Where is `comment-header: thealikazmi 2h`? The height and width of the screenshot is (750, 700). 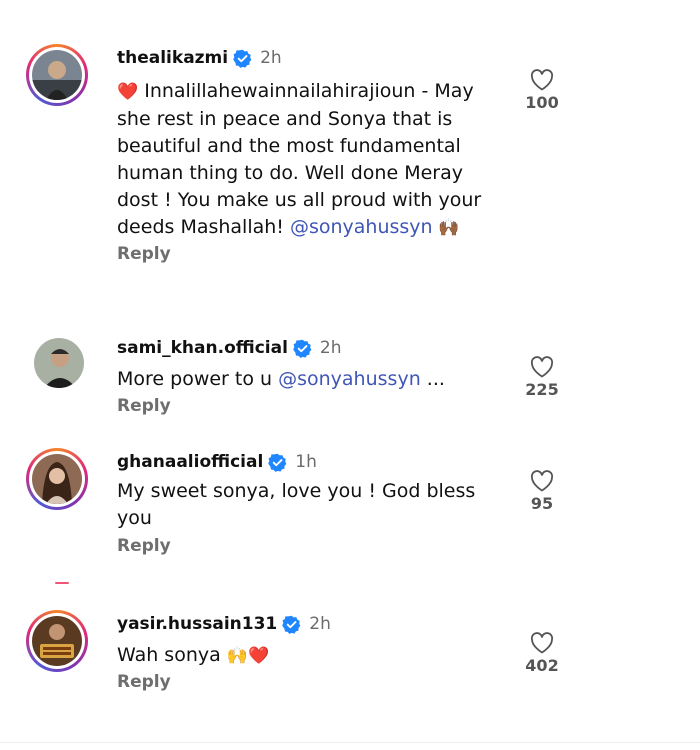 comment-header: thealikazmi 2h is located at coordinates (199, 58).